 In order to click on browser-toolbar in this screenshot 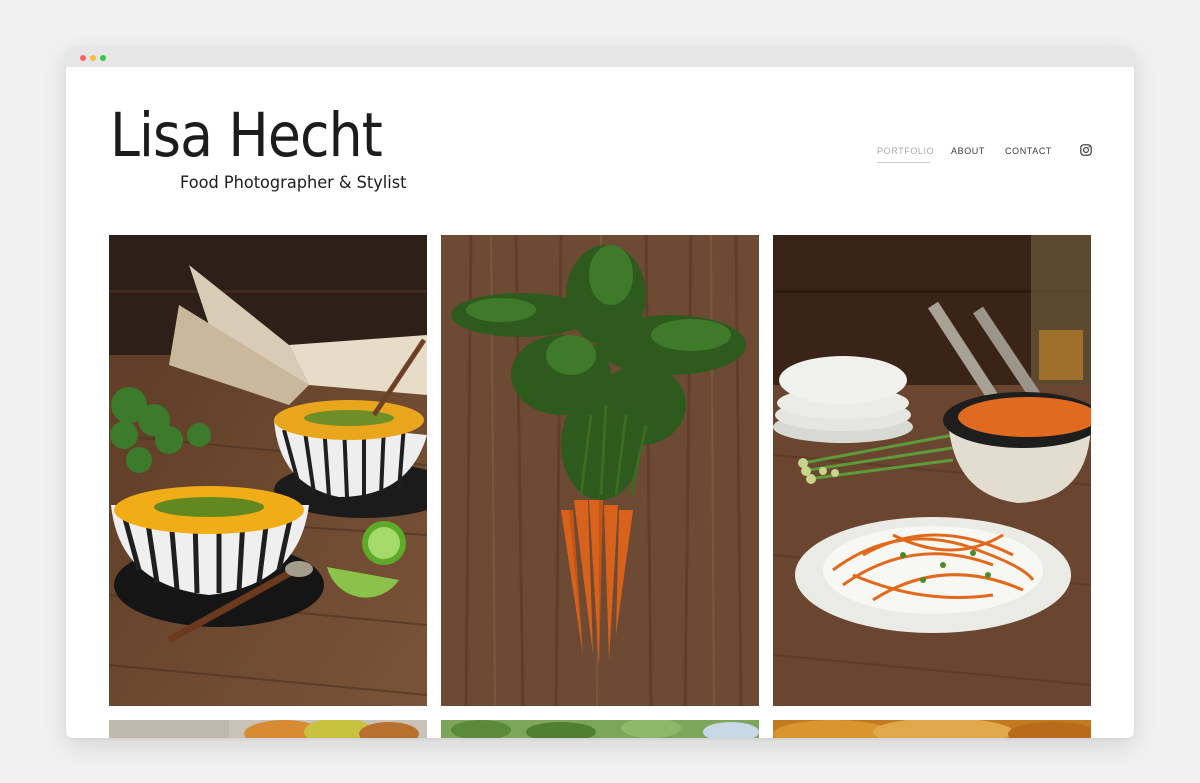, I will do `click(600, 57)`.